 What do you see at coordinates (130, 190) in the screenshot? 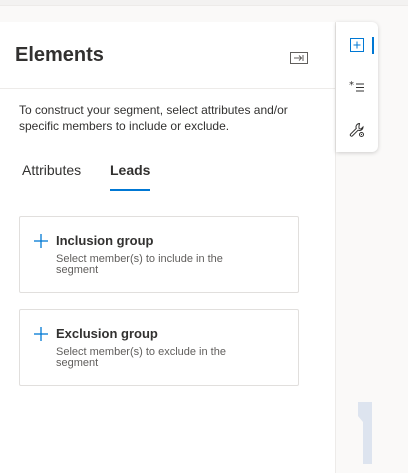
I see `active-tab-indicator` at bounding box center [130, 190].